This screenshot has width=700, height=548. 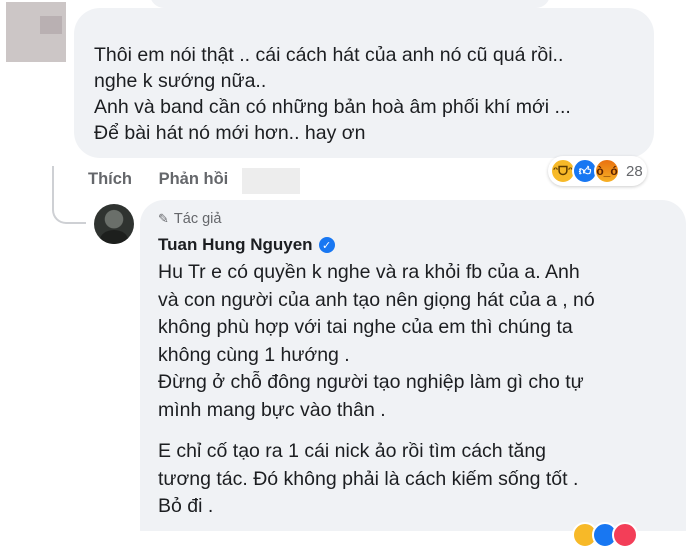 What do you see at coordinates (36, 32) in the screenshot?
I see `commenter-avatar-blurred` at bounding box center [36, 32].